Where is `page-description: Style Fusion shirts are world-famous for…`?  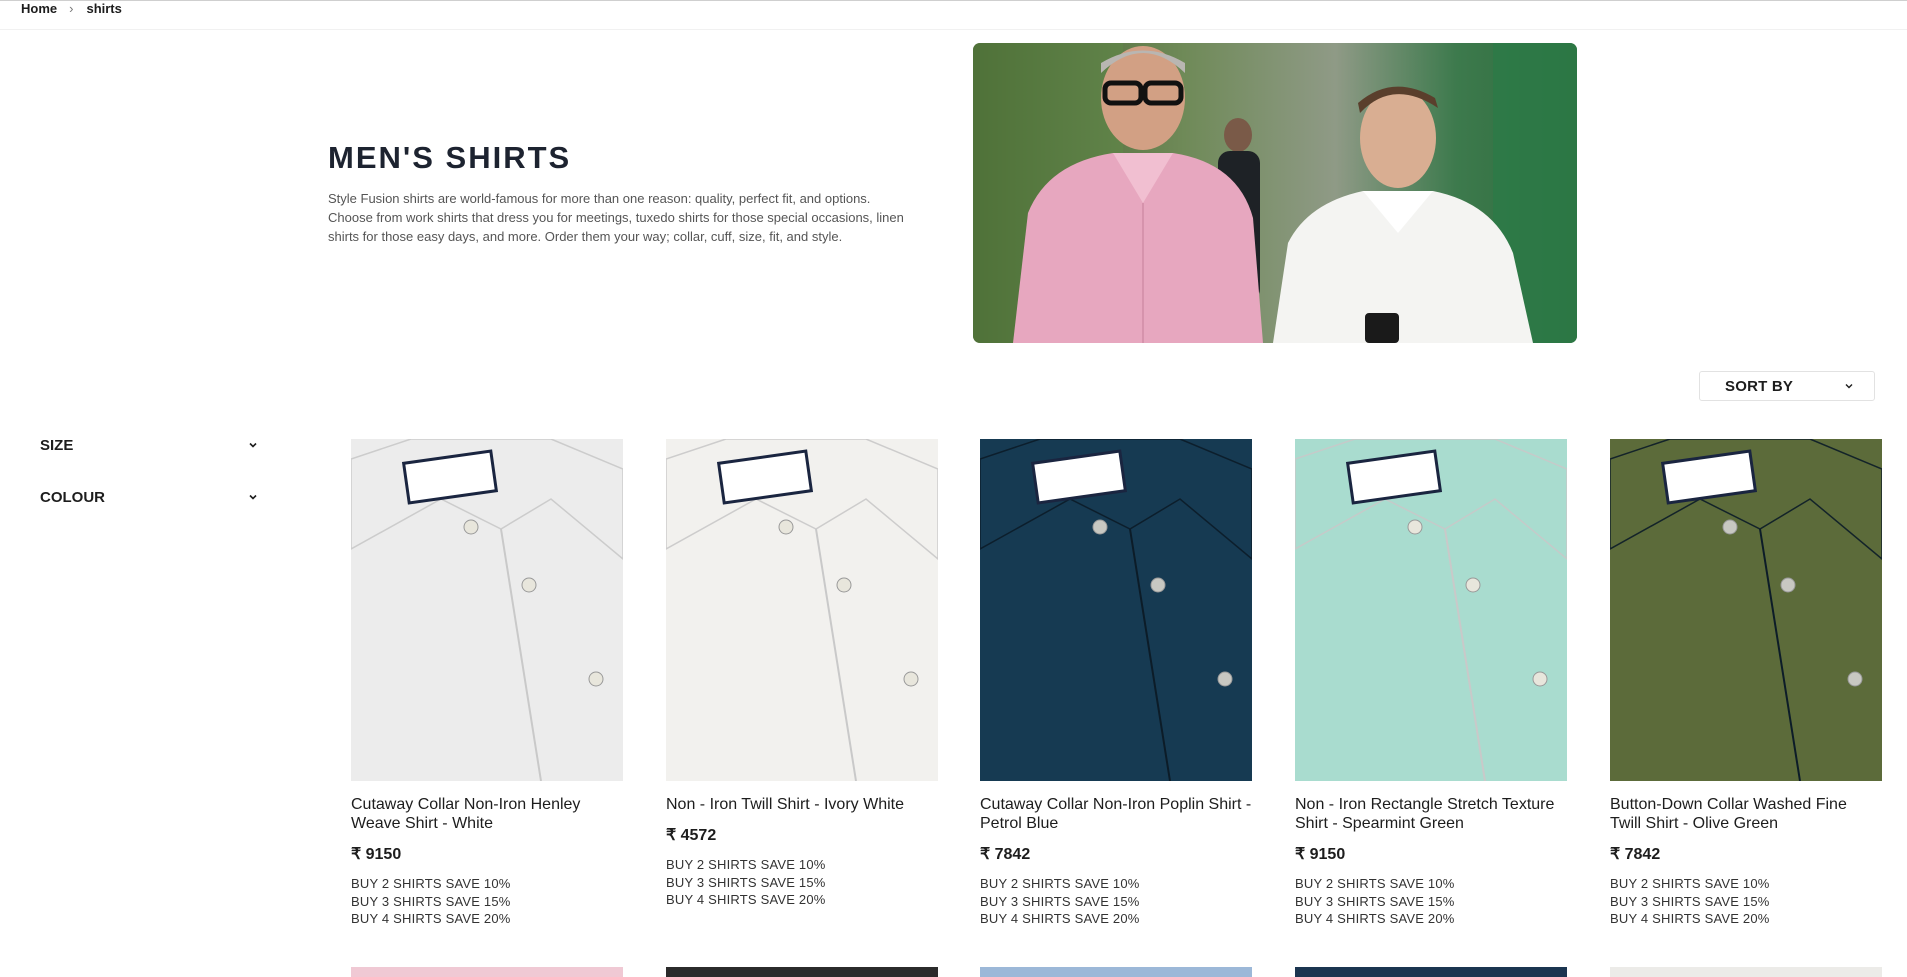
page-description: Style Fusion shirts are world-famous for… is located at coordinates (616, 217).